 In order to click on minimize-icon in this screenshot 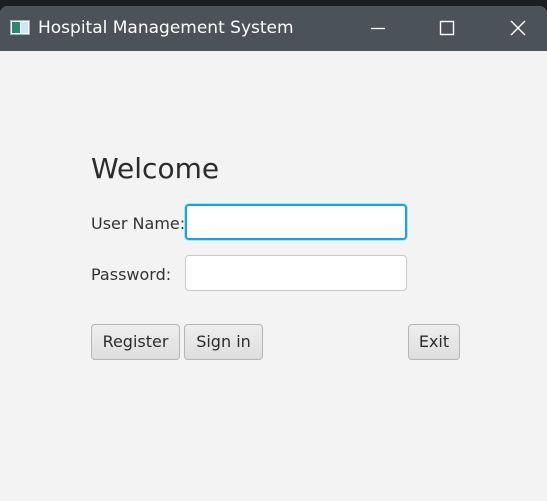, I will do `click(378, 28)`.